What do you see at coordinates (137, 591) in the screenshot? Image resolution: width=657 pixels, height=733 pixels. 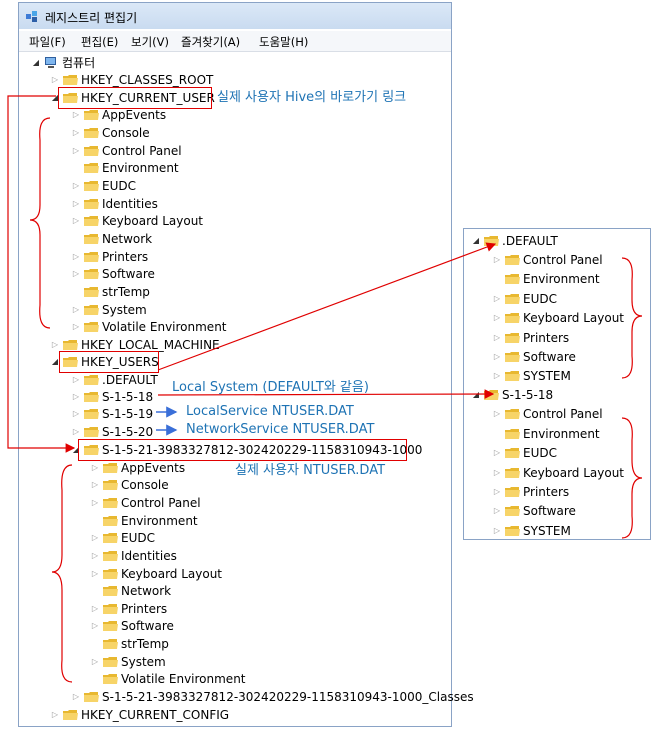 I see `tree-sid-network: Network` at bounding box center [137, 591].